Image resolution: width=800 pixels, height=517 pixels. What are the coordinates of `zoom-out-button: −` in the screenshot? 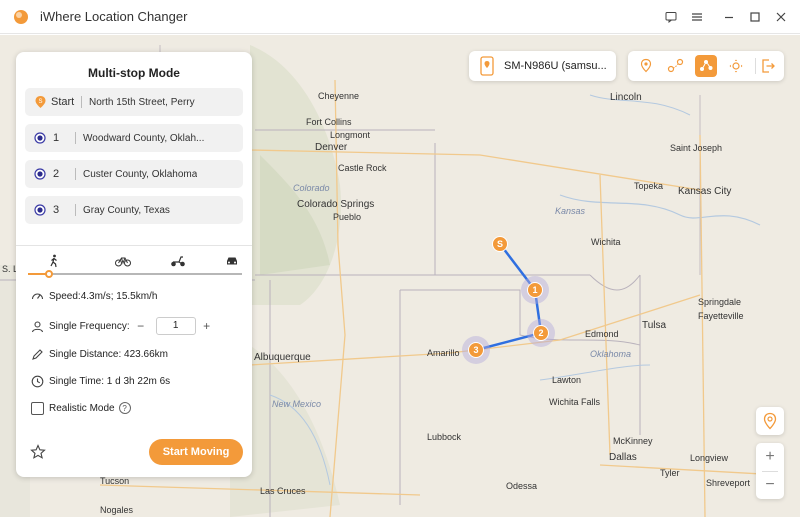 It's located at (770, 485).